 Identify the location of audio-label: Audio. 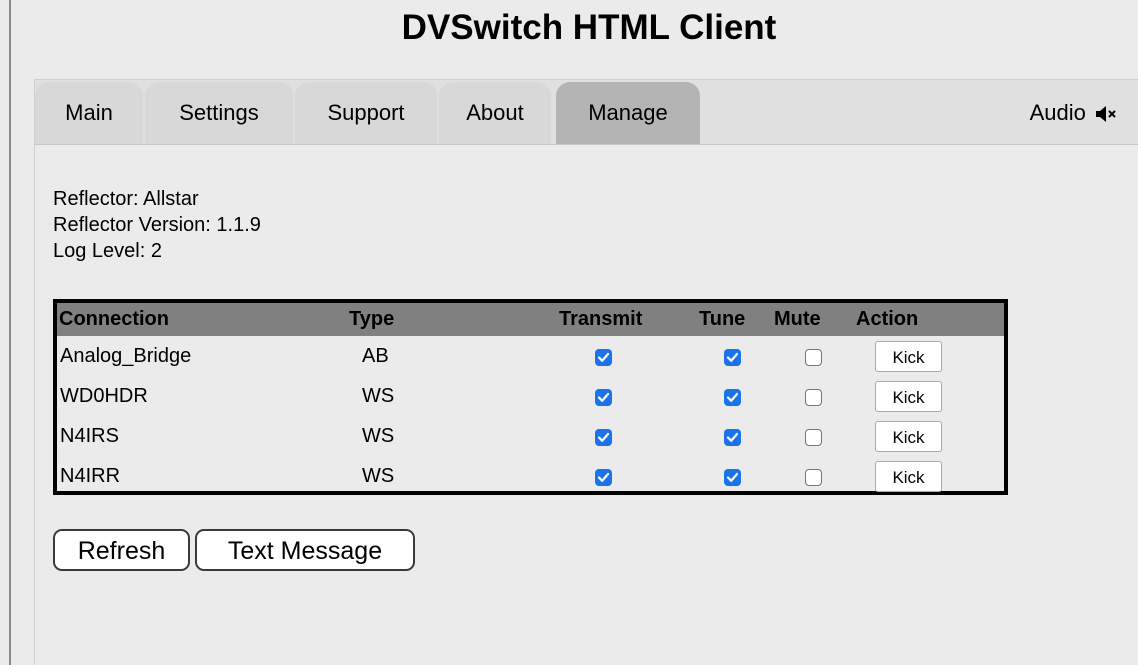
(1057, 112).